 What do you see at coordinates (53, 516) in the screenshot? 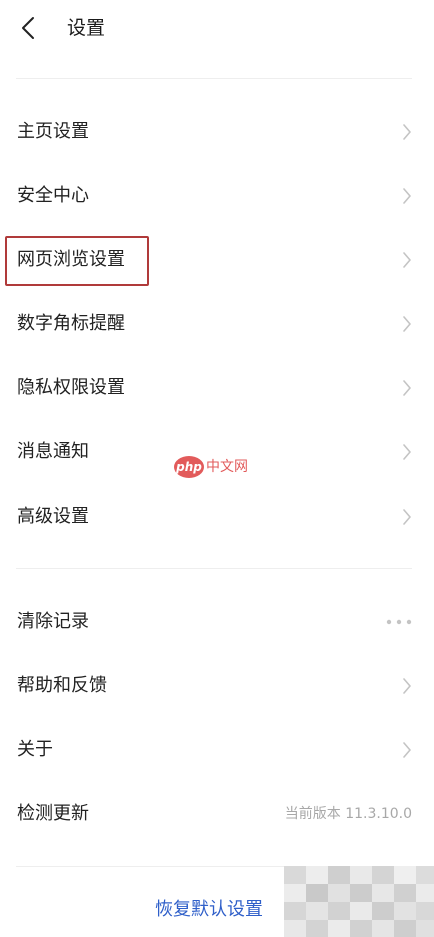
I see `settings-item-label: 高级设置` at bounding box center [53, 516].